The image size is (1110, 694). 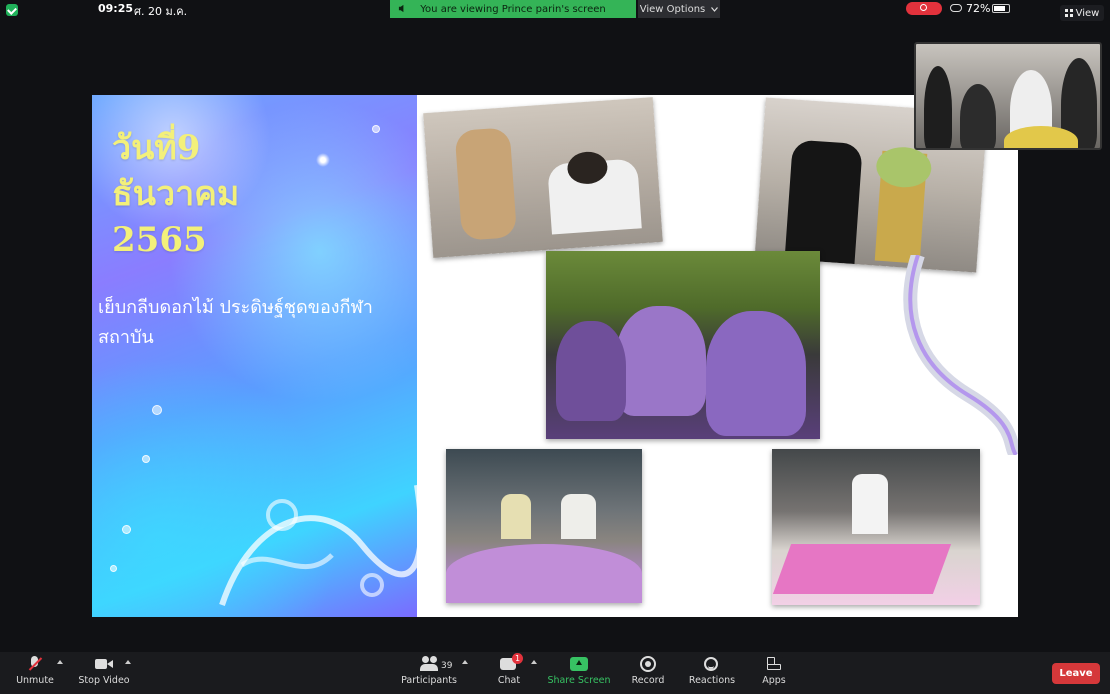 I want to click on record-button: Record, so click(x=648, y=674).